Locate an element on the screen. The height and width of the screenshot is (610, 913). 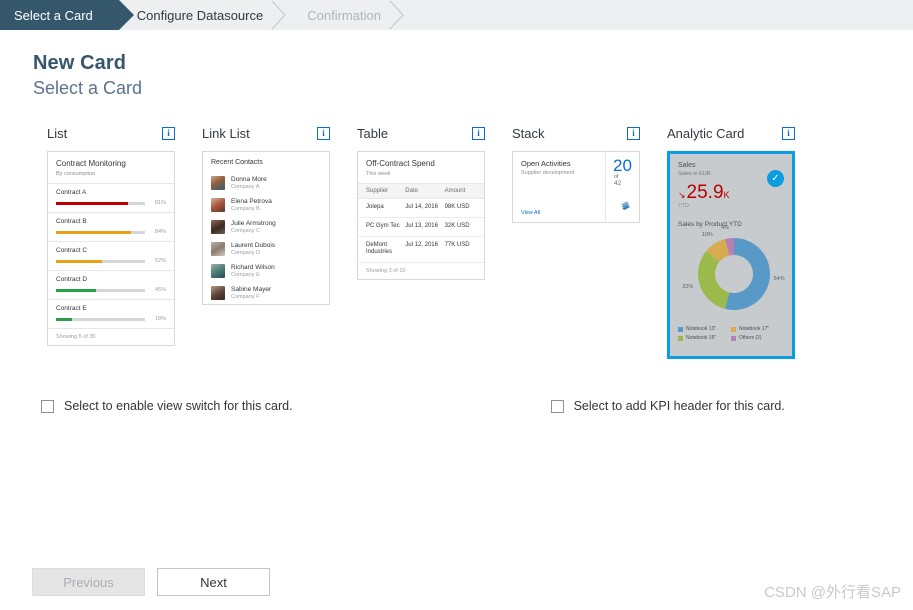
kpi-header-checkbox is located at coordinates (557, 406).